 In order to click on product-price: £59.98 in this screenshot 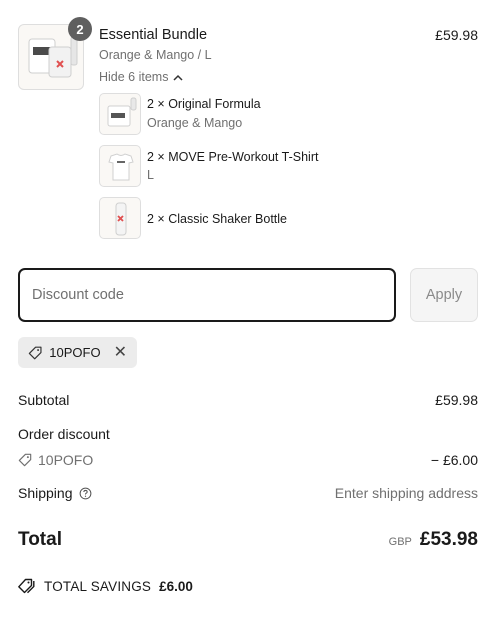, I will do `click(456, 35)`.